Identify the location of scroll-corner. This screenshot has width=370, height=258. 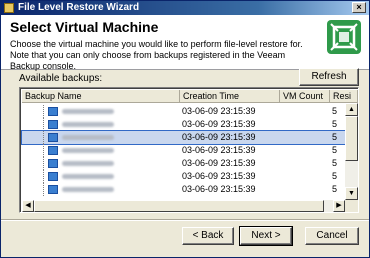
(351, 206).